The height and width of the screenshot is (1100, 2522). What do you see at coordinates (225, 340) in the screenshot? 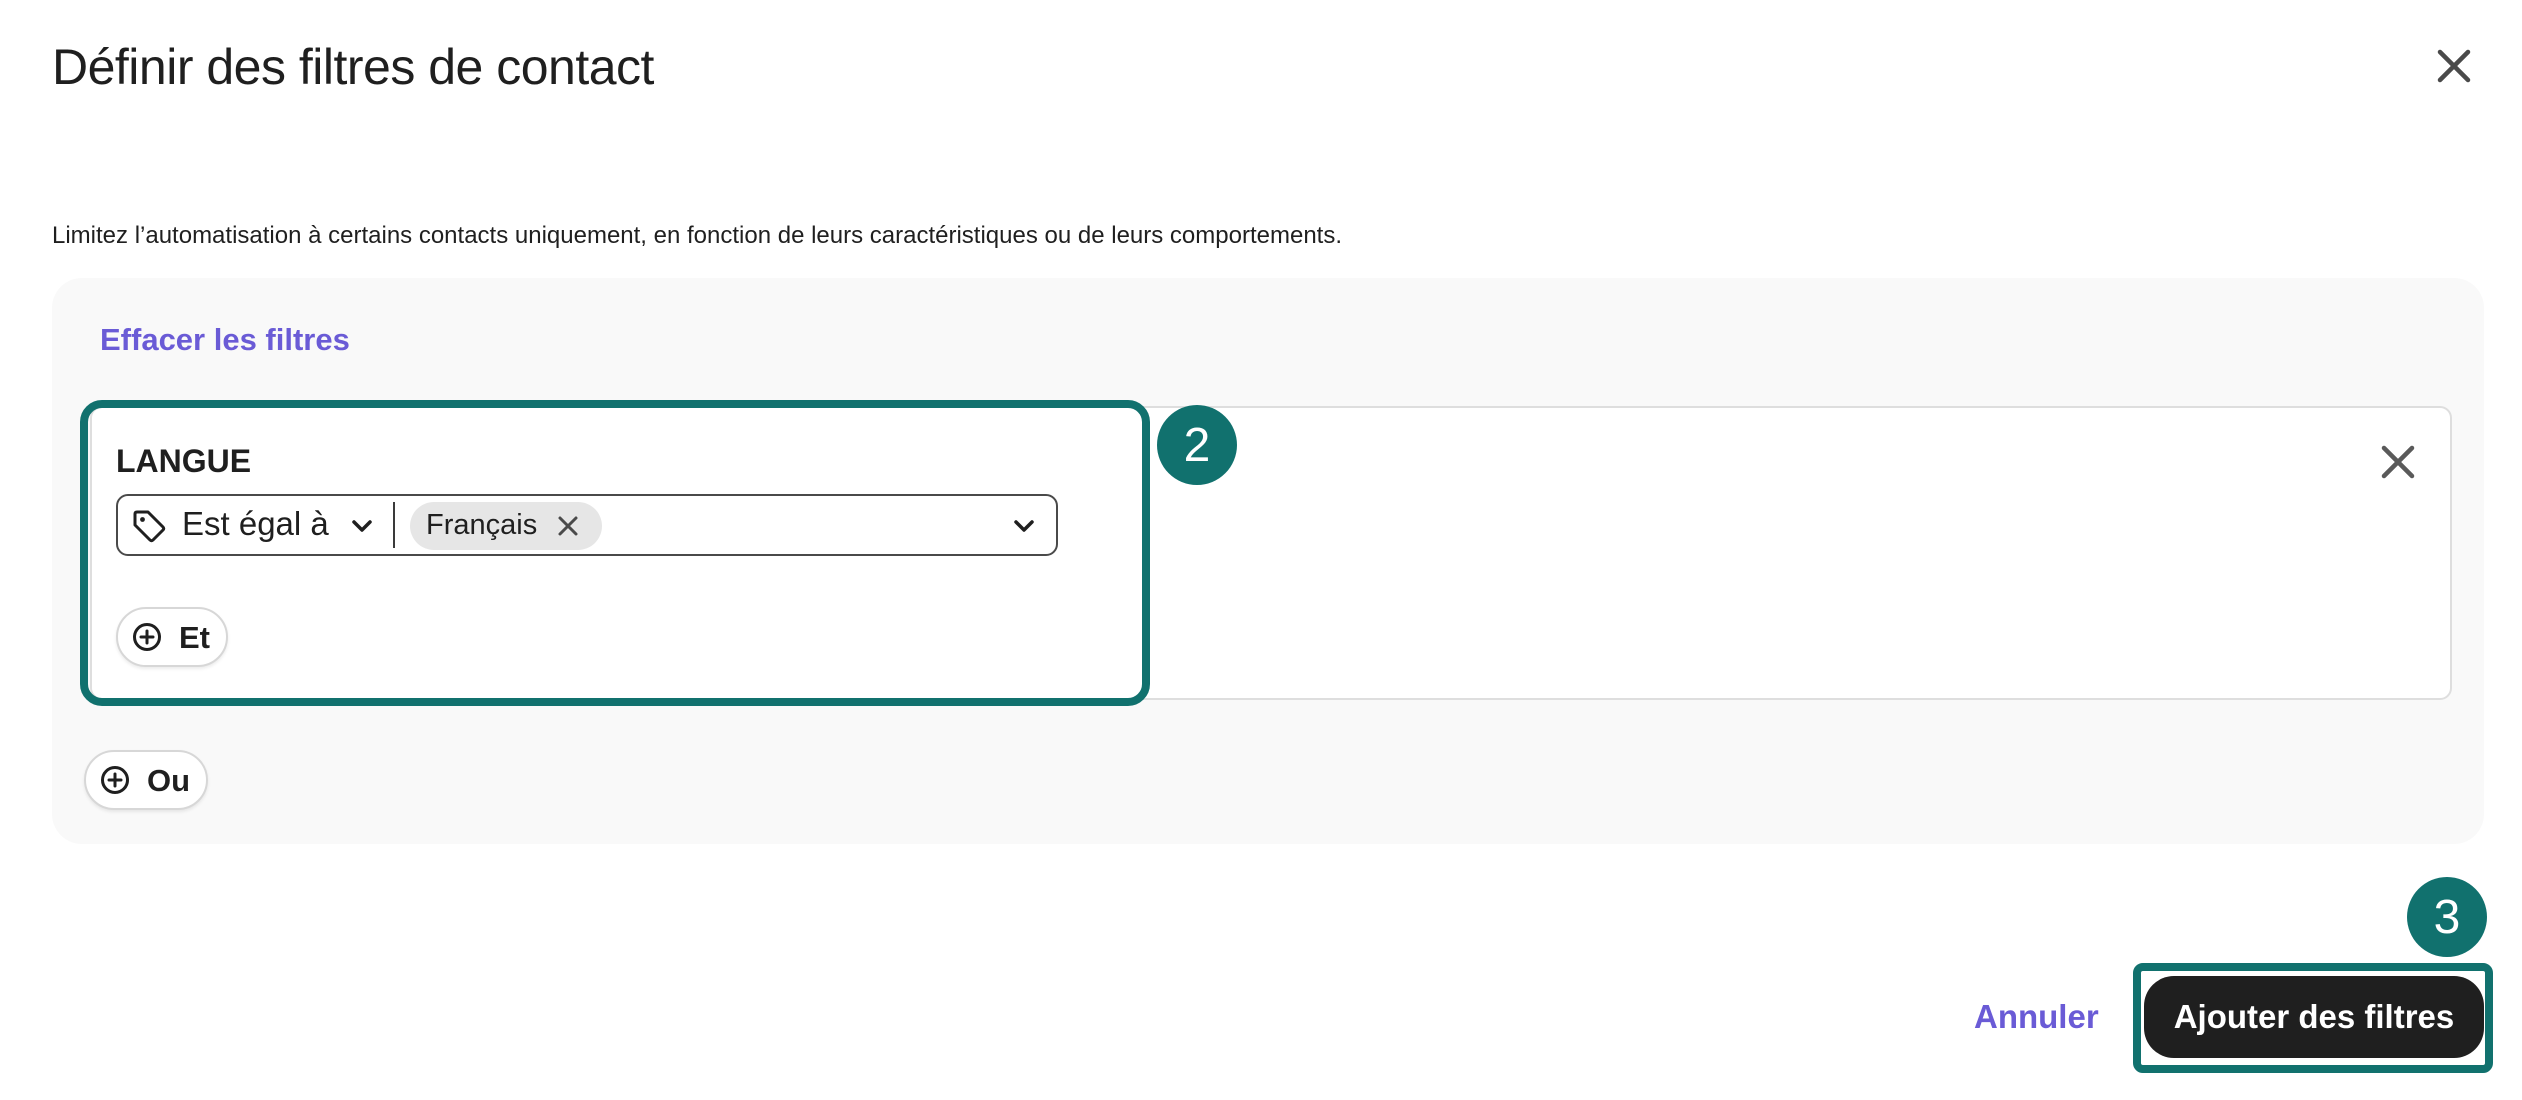
I see `clear-filters-link: Effacer les filtres` at bounding box center [225, 340].